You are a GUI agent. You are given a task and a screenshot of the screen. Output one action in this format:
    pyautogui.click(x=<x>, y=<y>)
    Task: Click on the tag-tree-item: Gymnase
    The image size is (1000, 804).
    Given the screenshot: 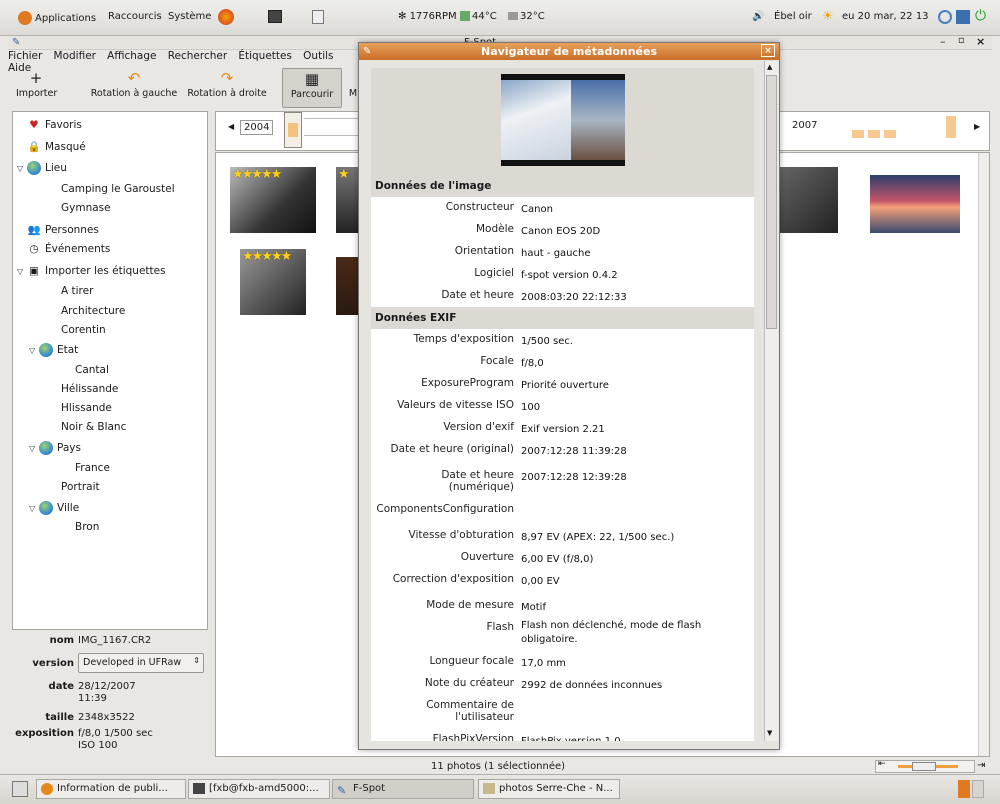 What is the action you would take?
    pyautogui.click(x=86, y=208)
    